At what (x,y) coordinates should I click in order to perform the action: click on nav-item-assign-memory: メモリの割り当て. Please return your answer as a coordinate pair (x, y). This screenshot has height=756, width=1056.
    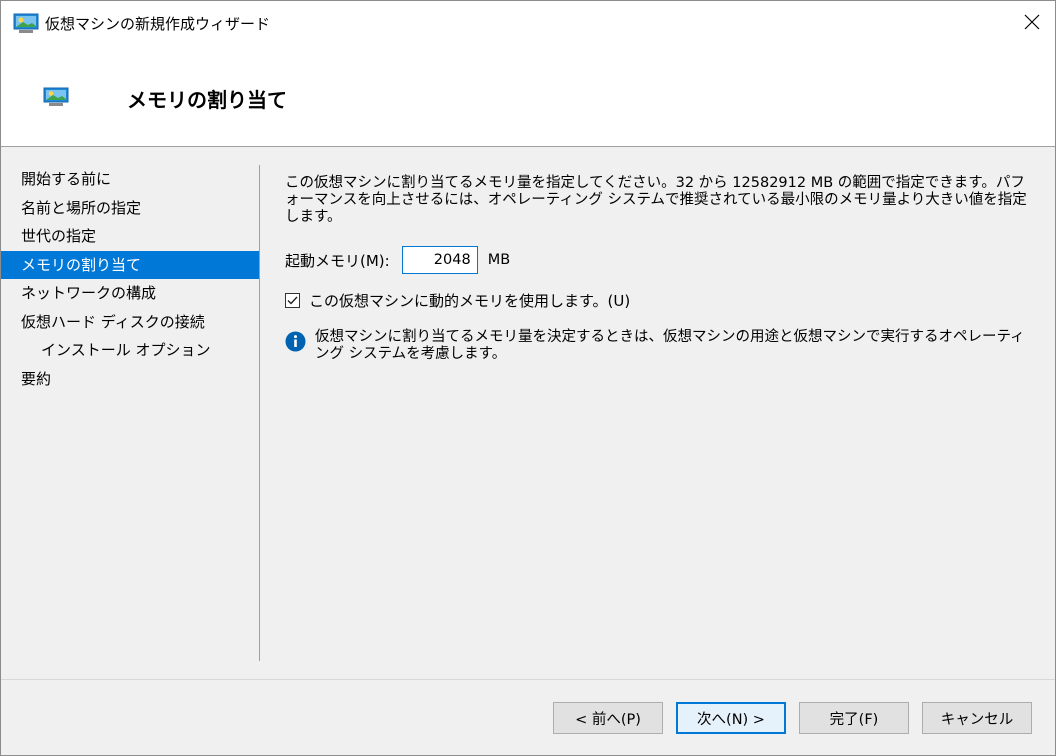
    Looking at the image, I should click on (130, 264).